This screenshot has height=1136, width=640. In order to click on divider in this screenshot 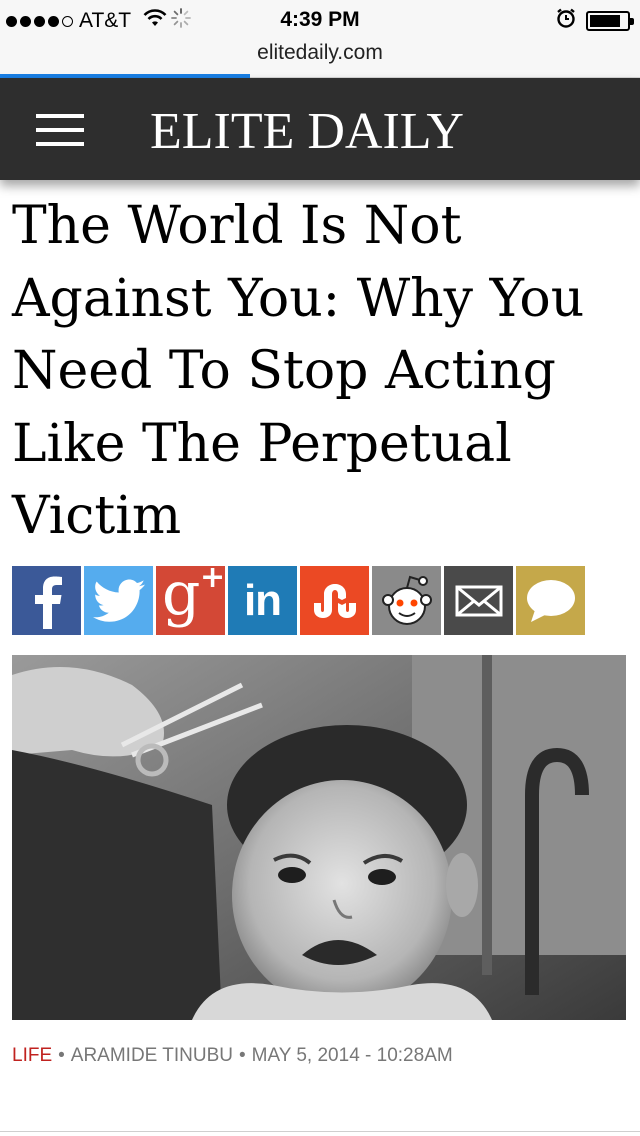, I will do `click(320, 1131)`.